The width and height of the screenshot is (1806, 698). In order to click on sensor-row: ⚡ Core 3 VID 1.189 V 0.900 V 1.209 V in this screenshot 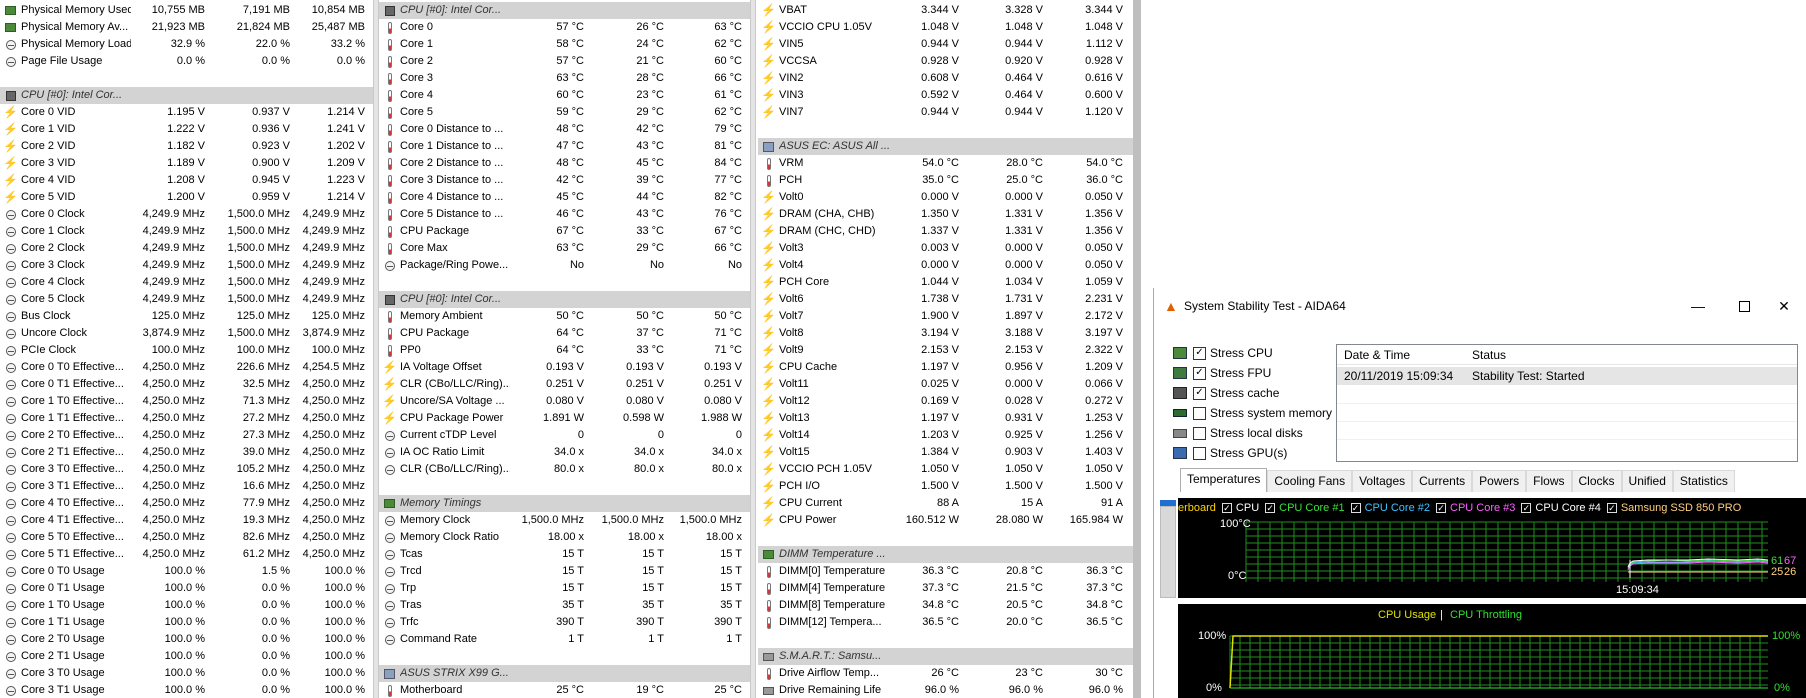, I will do `click(186, 163)`.